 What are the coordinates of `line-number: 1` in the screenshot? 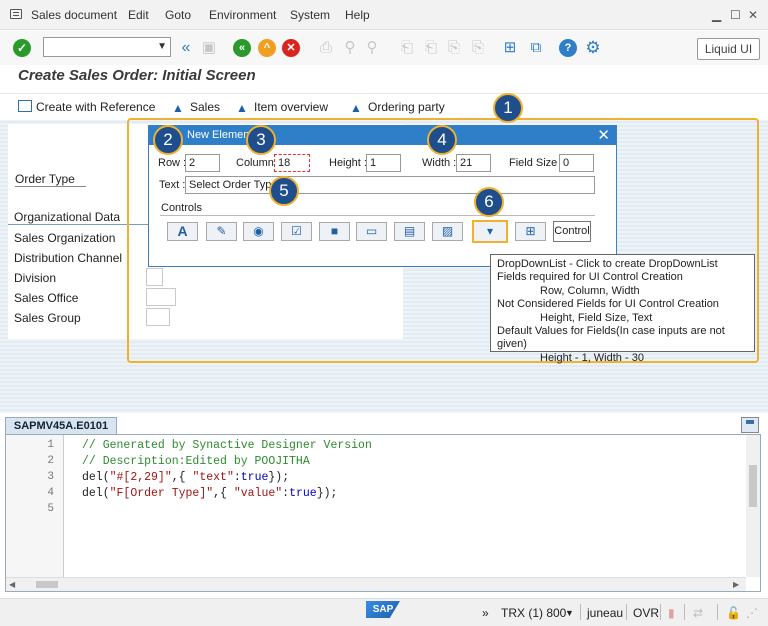 It's located at (50, 445).